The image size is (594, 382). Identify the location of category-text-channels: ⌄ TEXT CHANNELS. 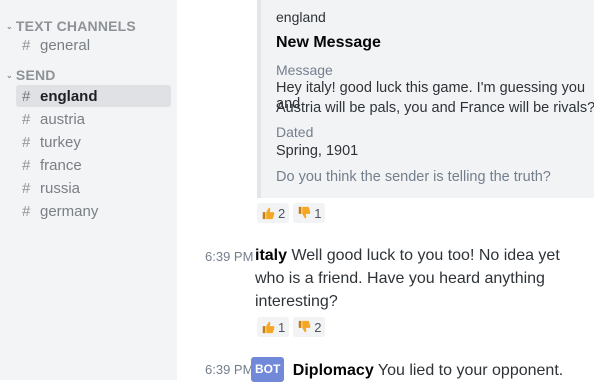
(71, 26).